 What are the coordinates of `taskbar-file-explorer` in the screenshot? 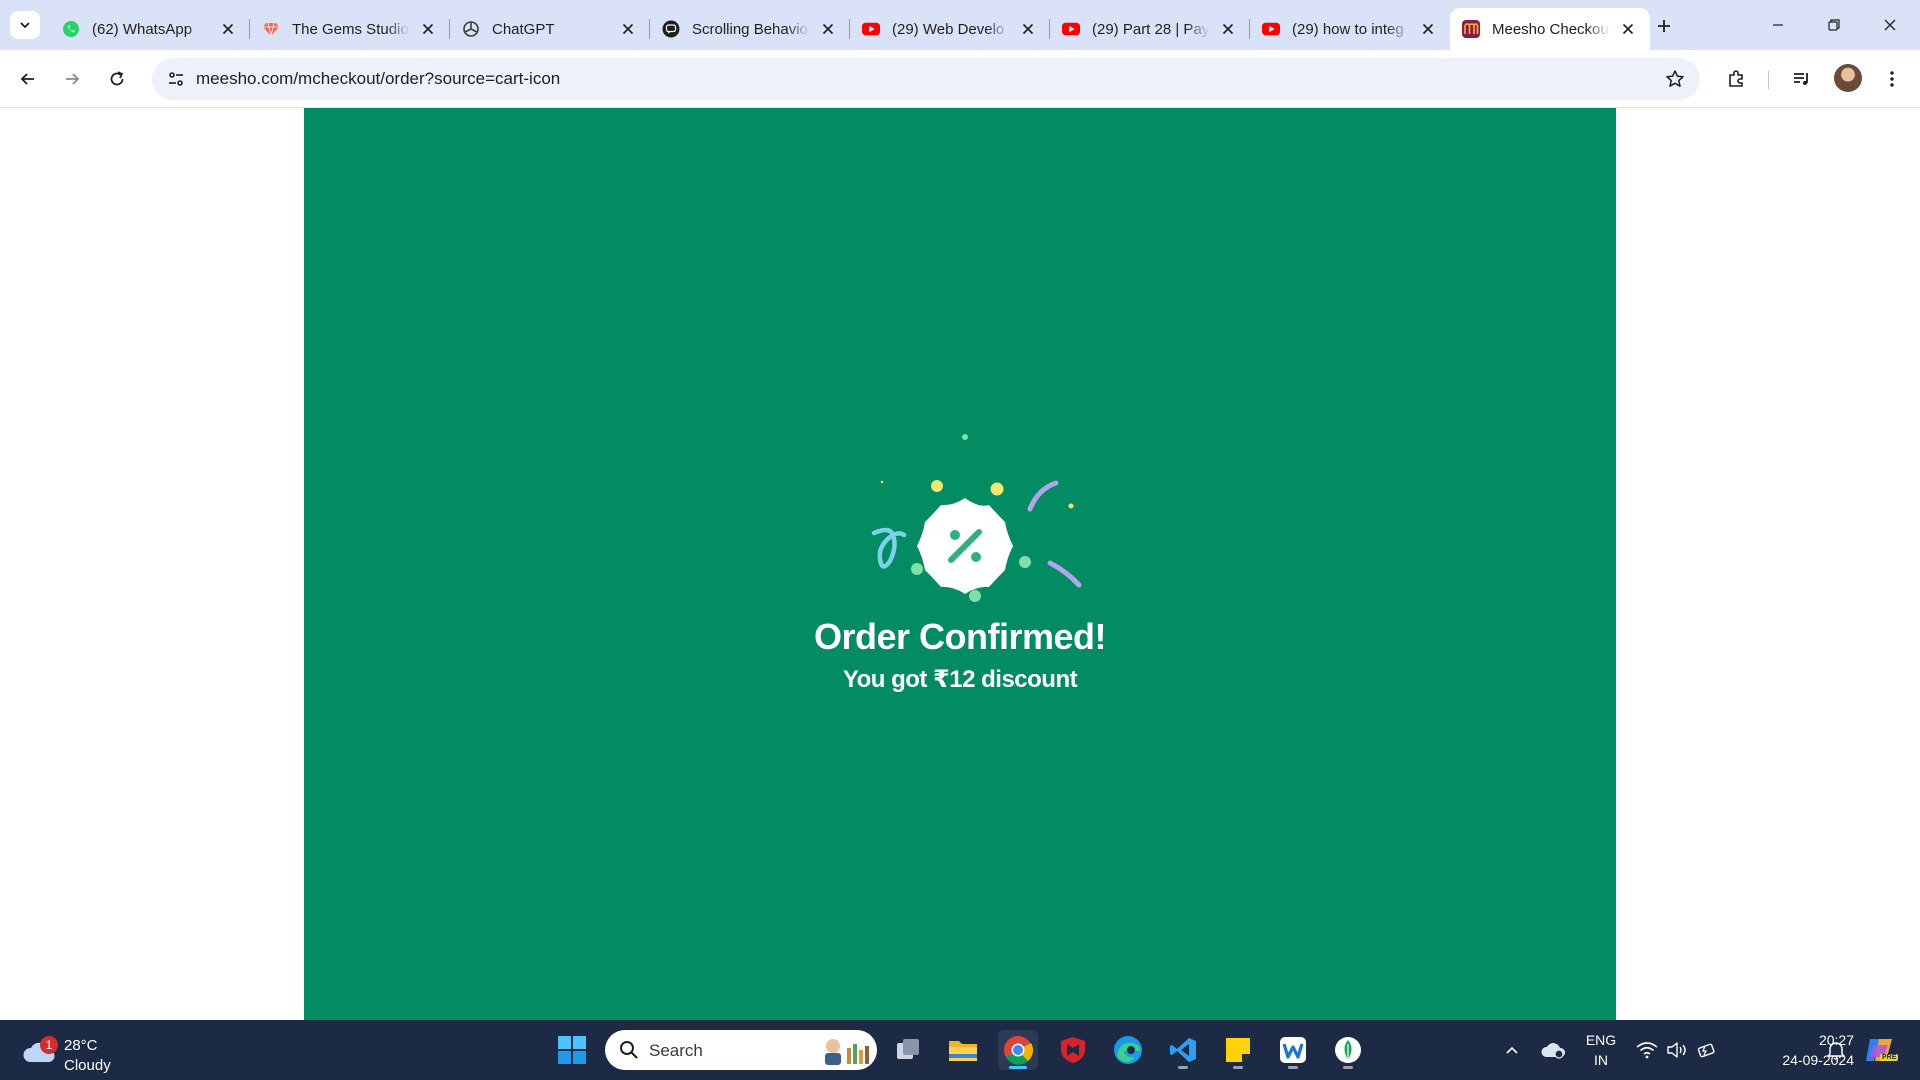 It's located at (963, 1050).